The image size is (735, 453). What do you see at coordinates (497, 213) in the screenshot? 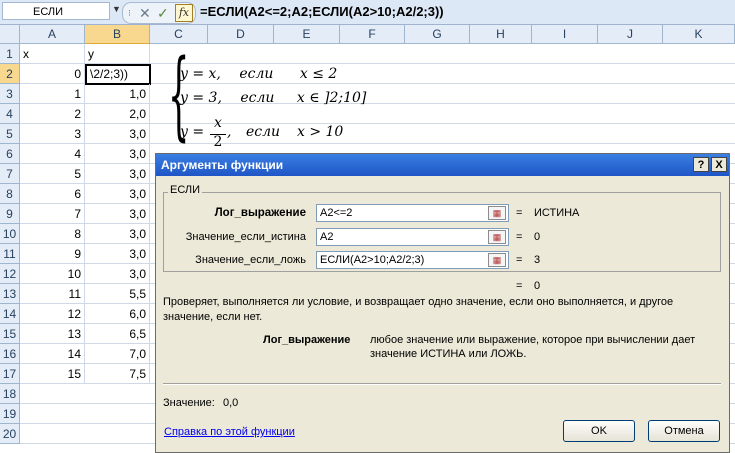
I see `arg-1-collapse-icon: ▦` at bounding box center [497, 213].